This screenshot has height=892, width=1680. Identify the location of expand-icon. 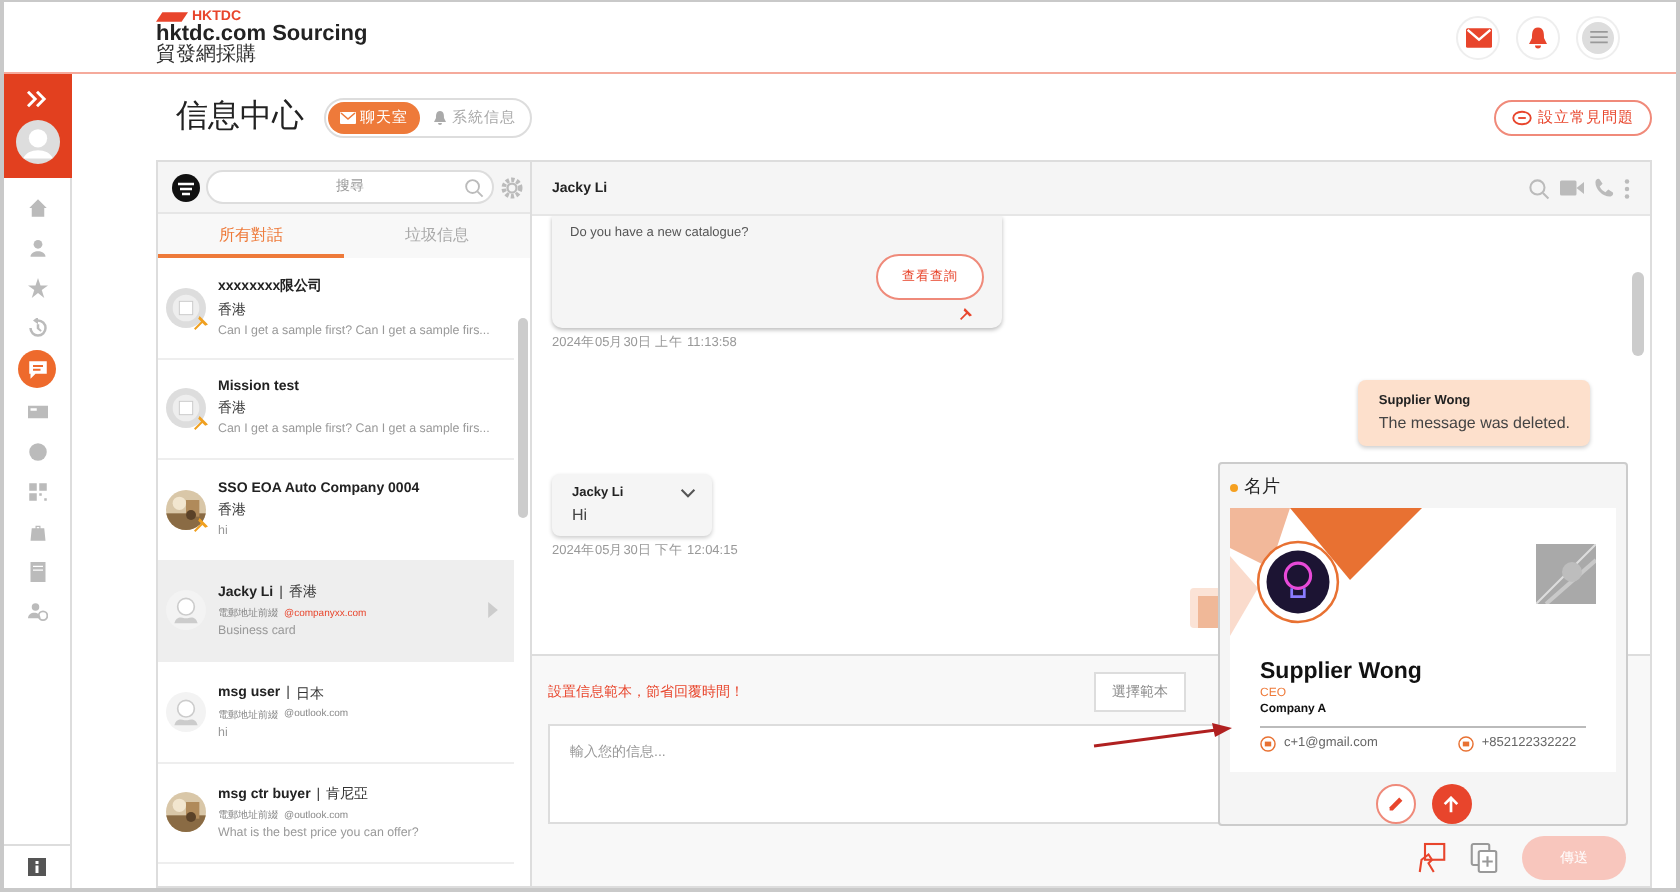
(37, 98).